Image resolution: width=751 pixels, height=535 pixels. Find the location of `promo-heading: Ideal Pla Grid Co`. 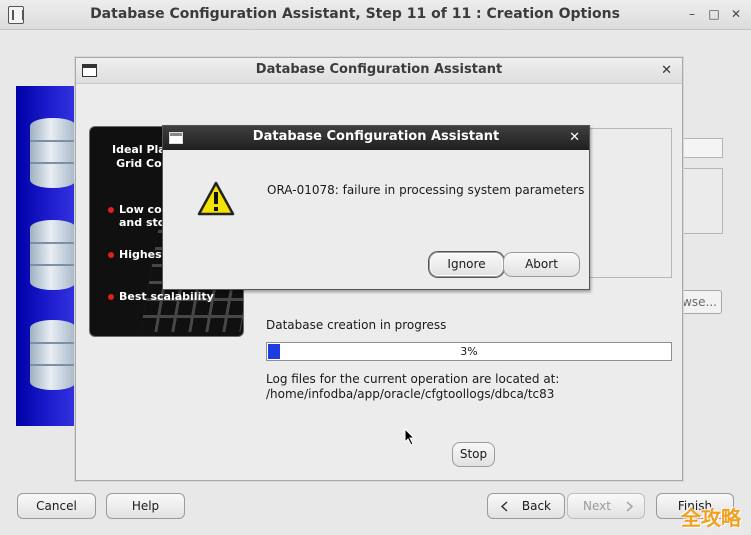

promo-heading: Ideal Pla Grid Co is located at coordinates (139, 156).